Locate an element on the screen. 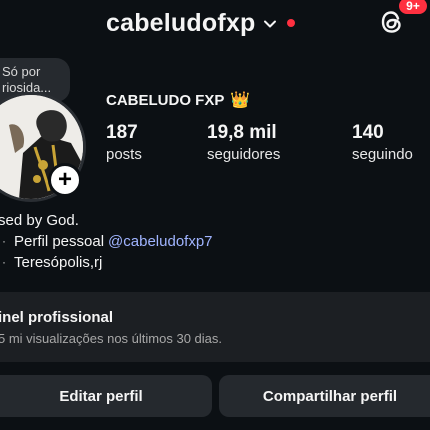 This screenshot has width=430, height=430. username: cabeludofxp is located at coordinates (181, 22).